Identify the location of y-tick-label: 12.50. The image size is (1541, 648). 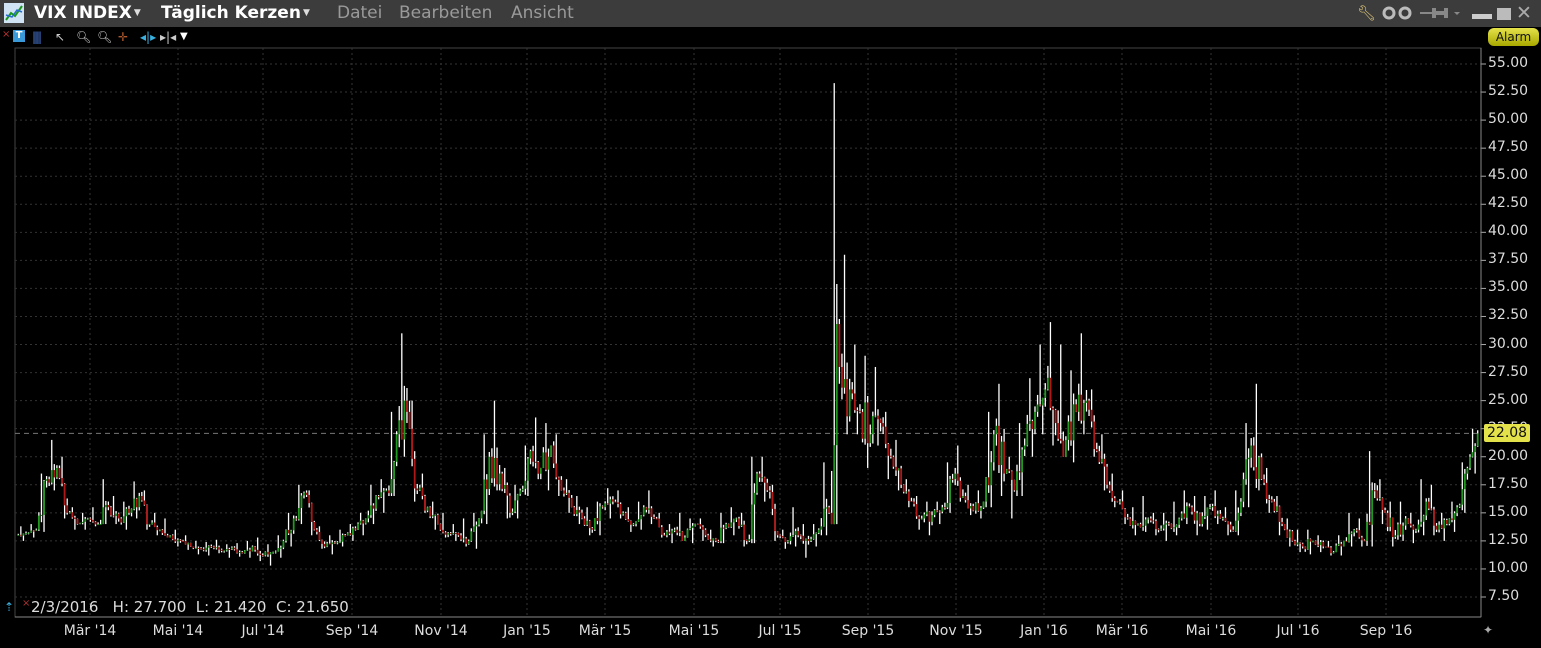
(1508, 539).